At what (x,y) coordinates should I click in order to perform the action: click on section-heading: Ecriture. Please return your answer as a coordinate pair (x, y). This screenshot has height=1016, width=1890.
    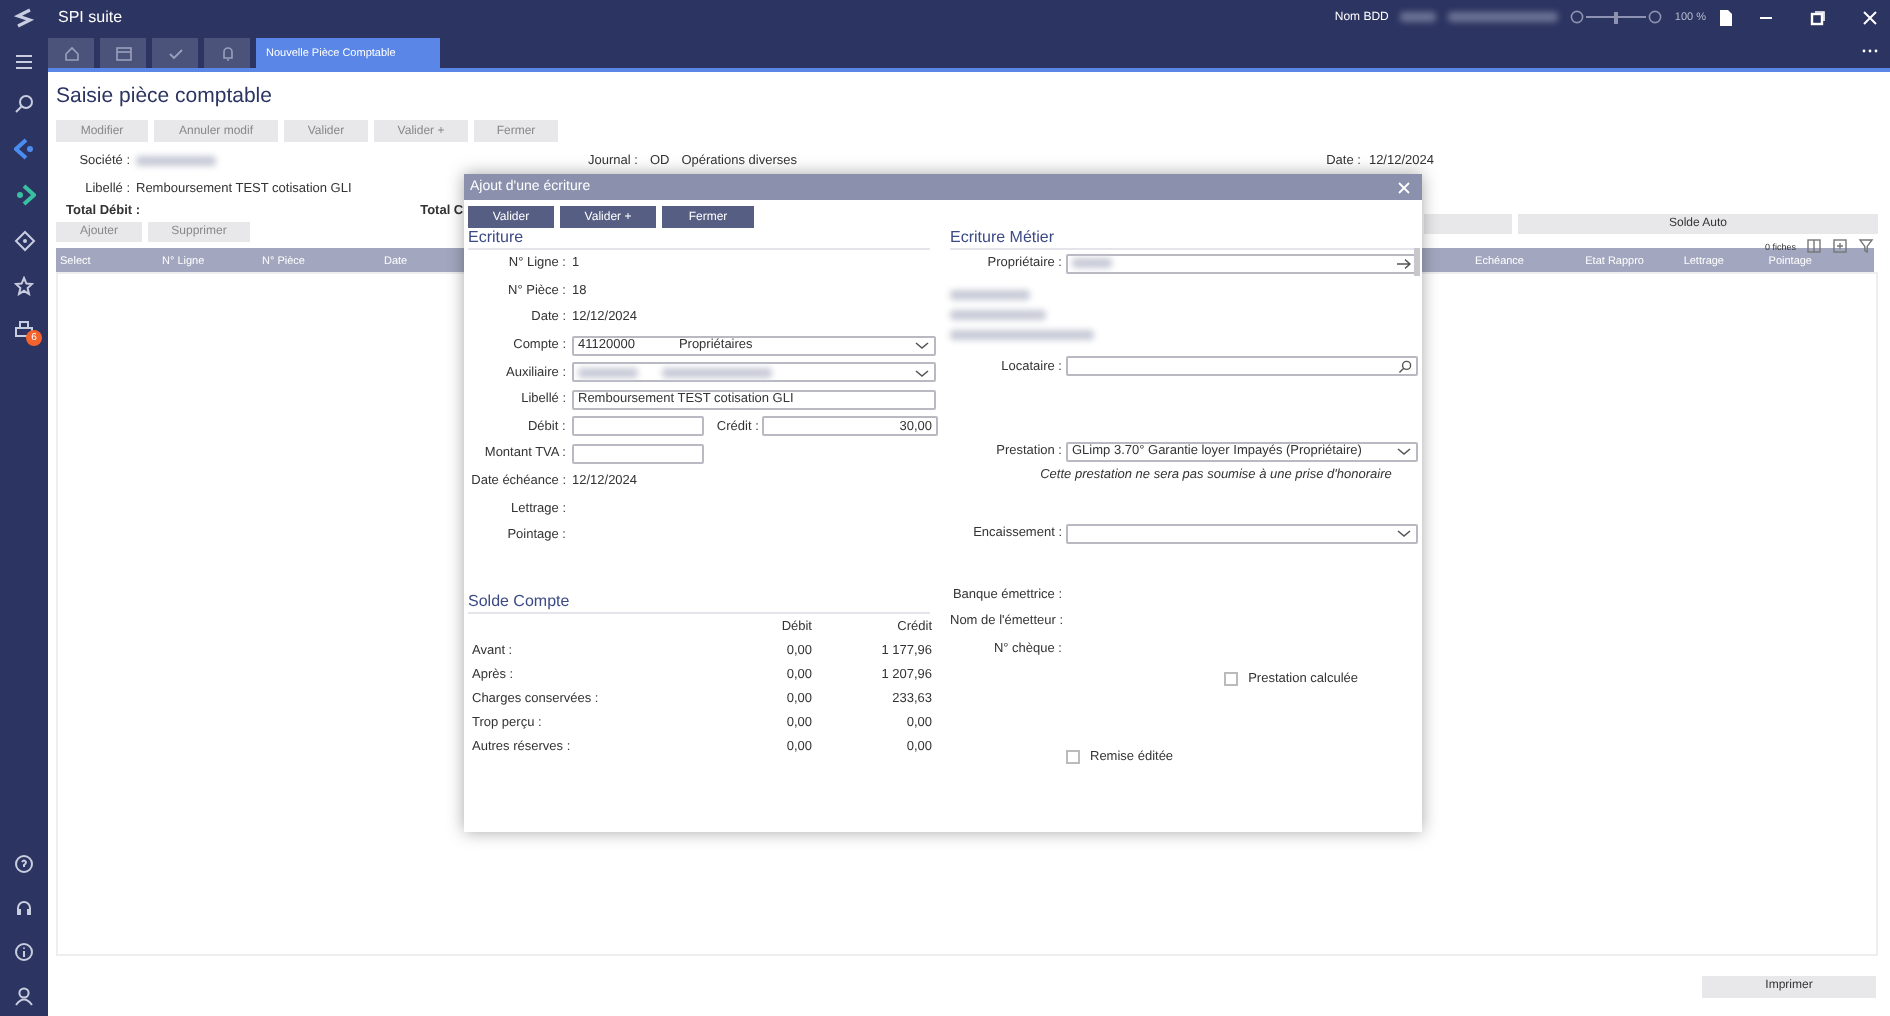
    Looking at the image, I should click on (699, 239).